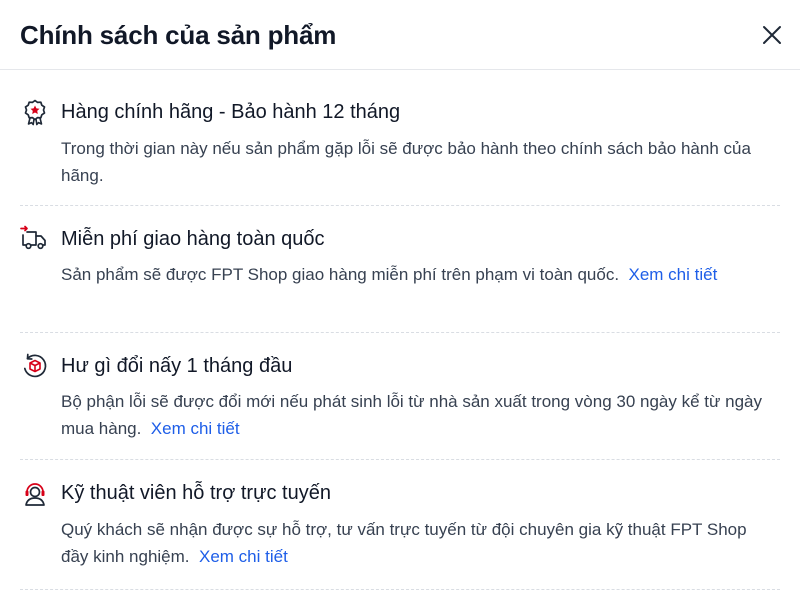 This screenshot has height=602, width=800. What do you see at coordinates (178, 35) in the screenshot?
I see `modal-title: Chính sách của sản phẩm` at bounding box center [178, 35].